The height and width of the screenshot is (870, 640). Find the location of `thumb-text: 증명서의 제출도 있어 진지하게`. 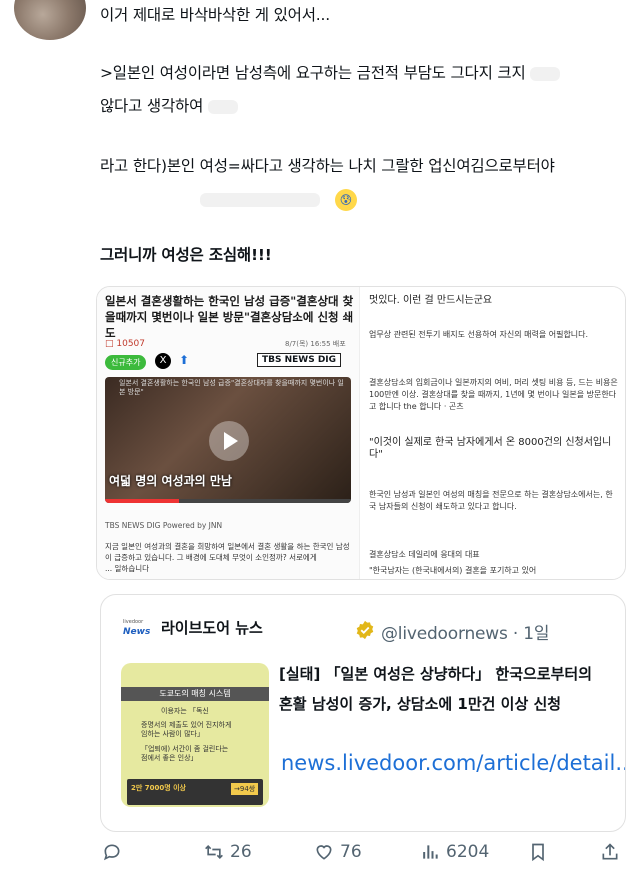

thumb-text: 증명서의 제출도 있어 진지하게 is located at coordinates (186, 725).